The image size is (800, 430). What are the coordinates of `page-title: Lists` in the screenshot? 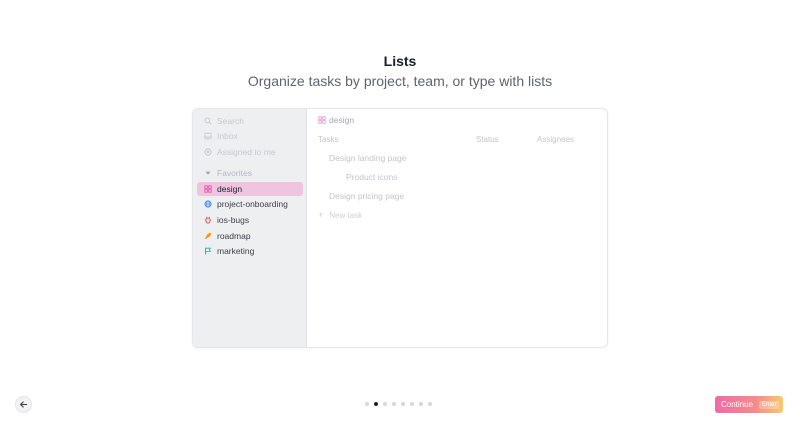 It's located at (400, 61).